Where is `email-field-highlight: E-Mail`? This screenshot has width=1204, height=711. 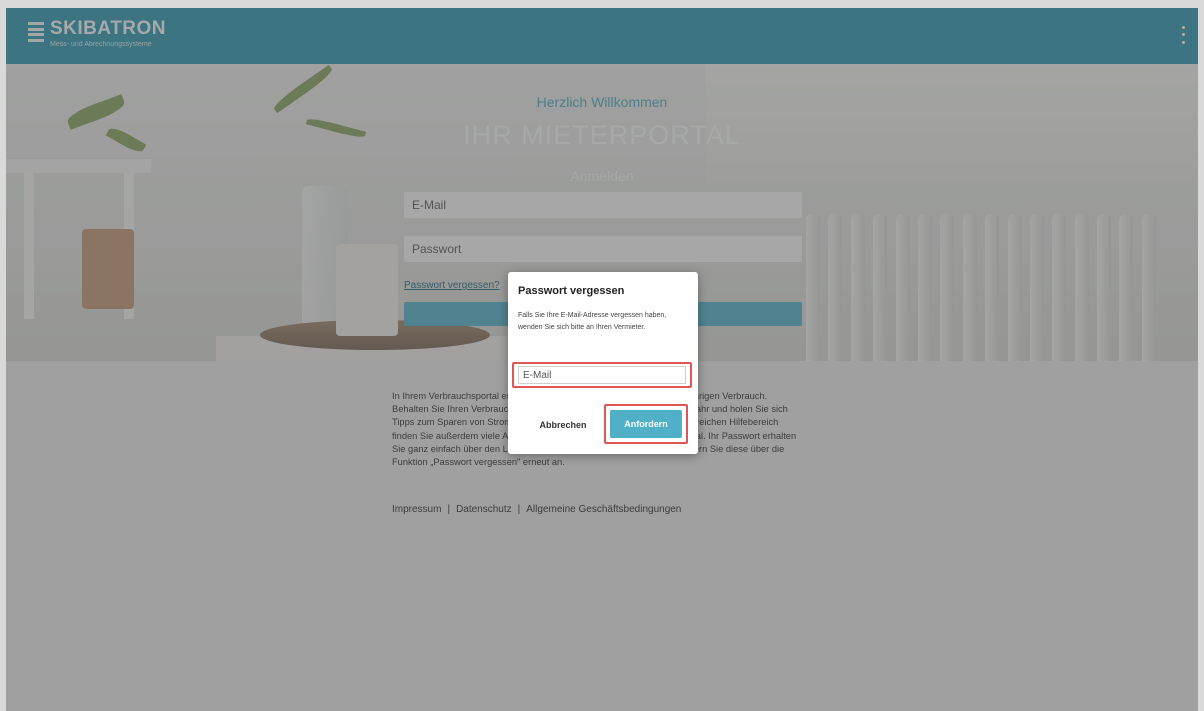 email-field-highlight: E-Mail is located at coordinates (602, 375).